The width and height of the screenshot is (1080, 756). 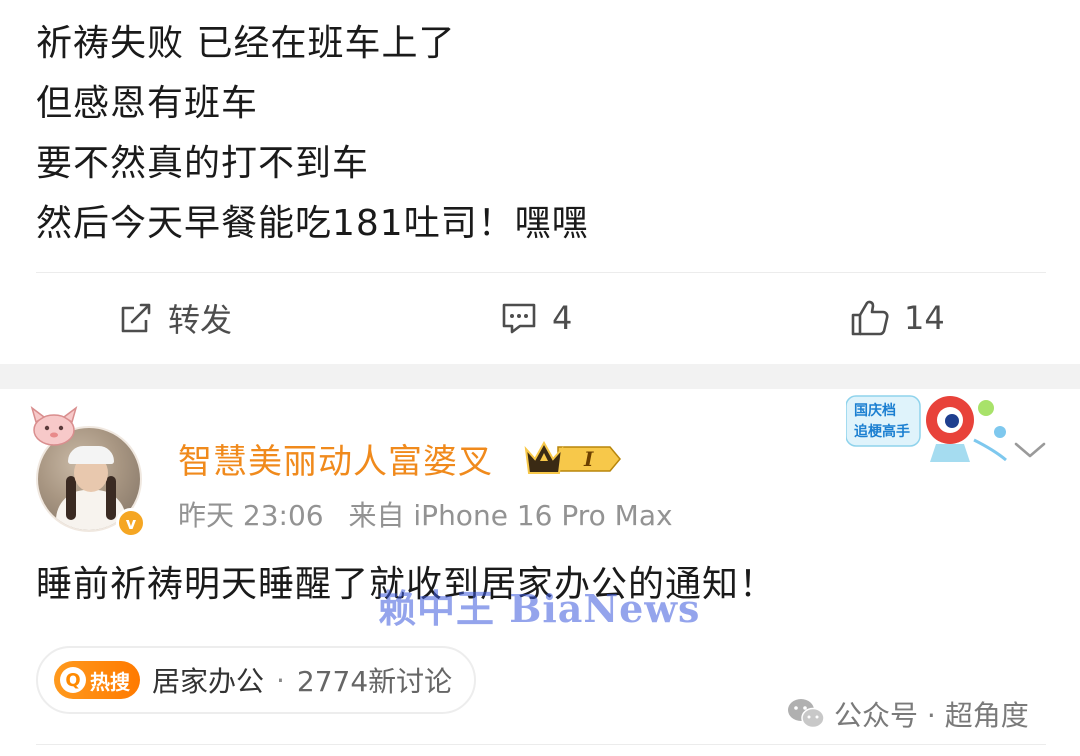 I want to click on post-time: 昨天 23:06, so click(x=251, y=515).